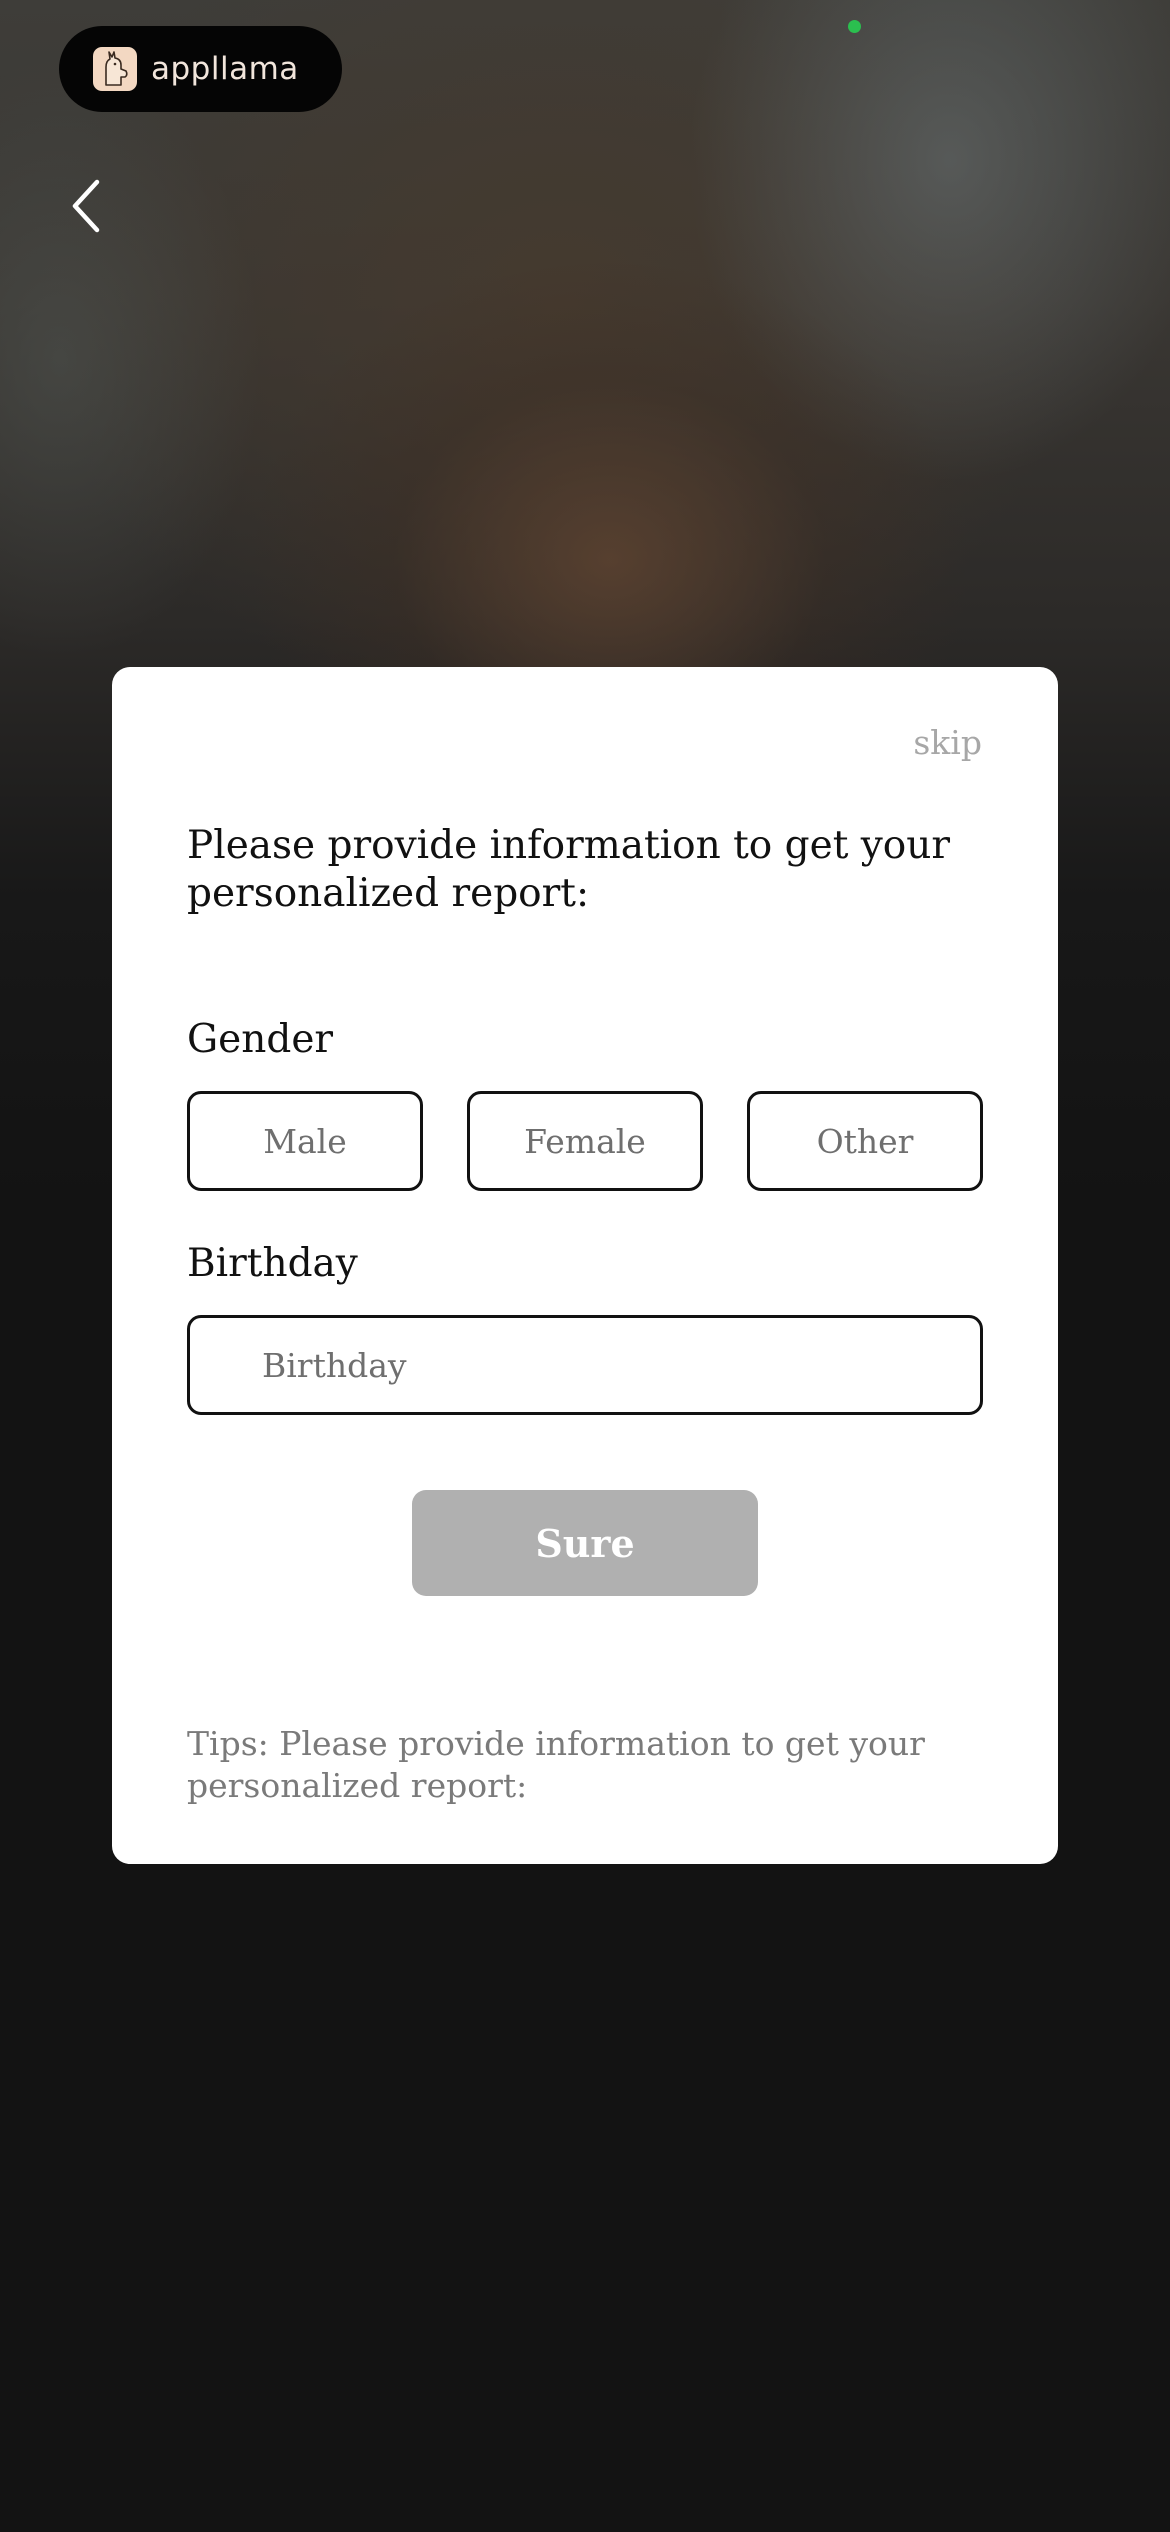 The image size is (1170, 2532). I want to click on skip-link: skip, so click(947, 742).